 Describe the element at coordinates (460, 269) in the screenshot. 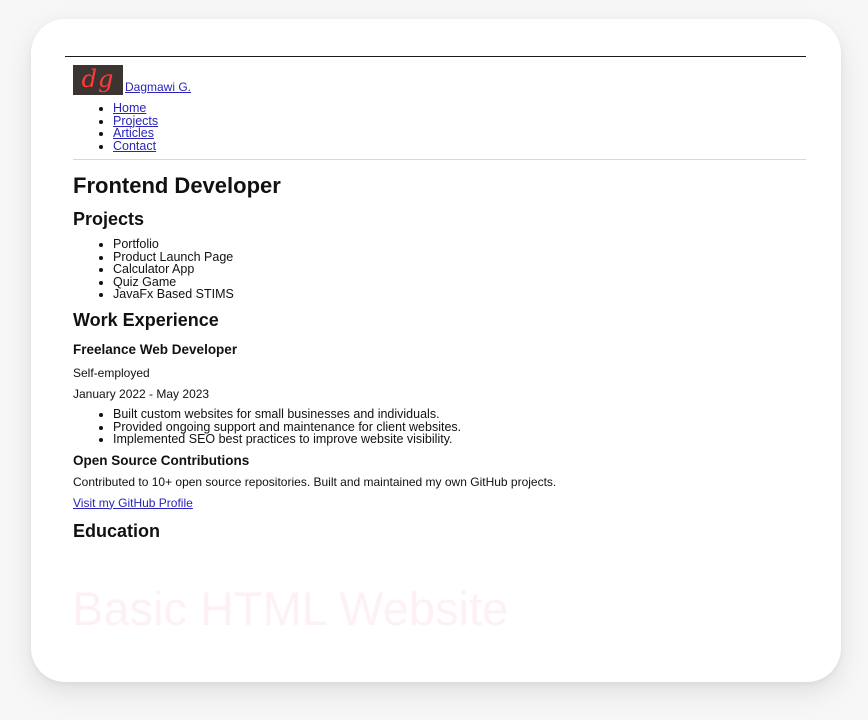

I see `project-item: Calculator App` at that location.